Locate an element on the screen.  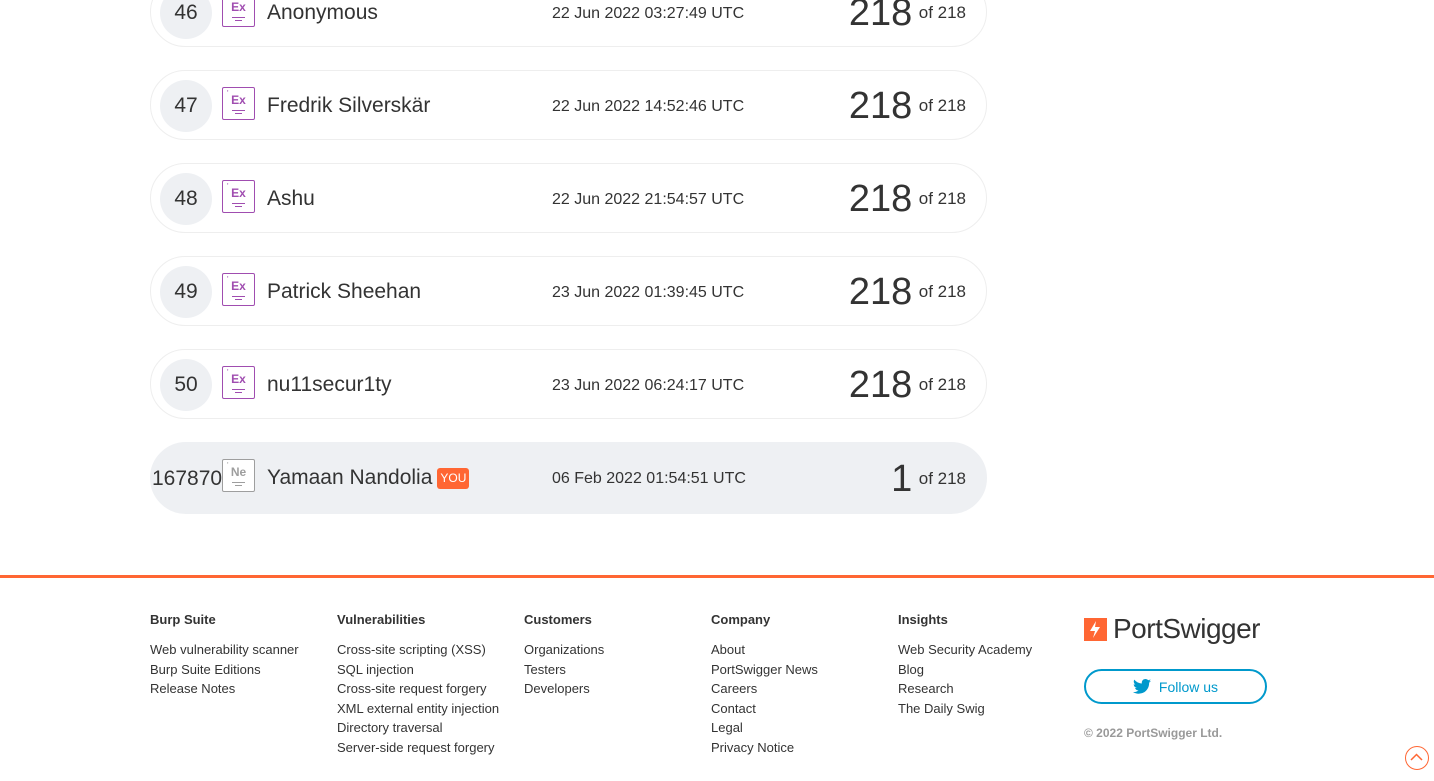
user-name: Patrick Sheehan is located at coordinates (344, 291).